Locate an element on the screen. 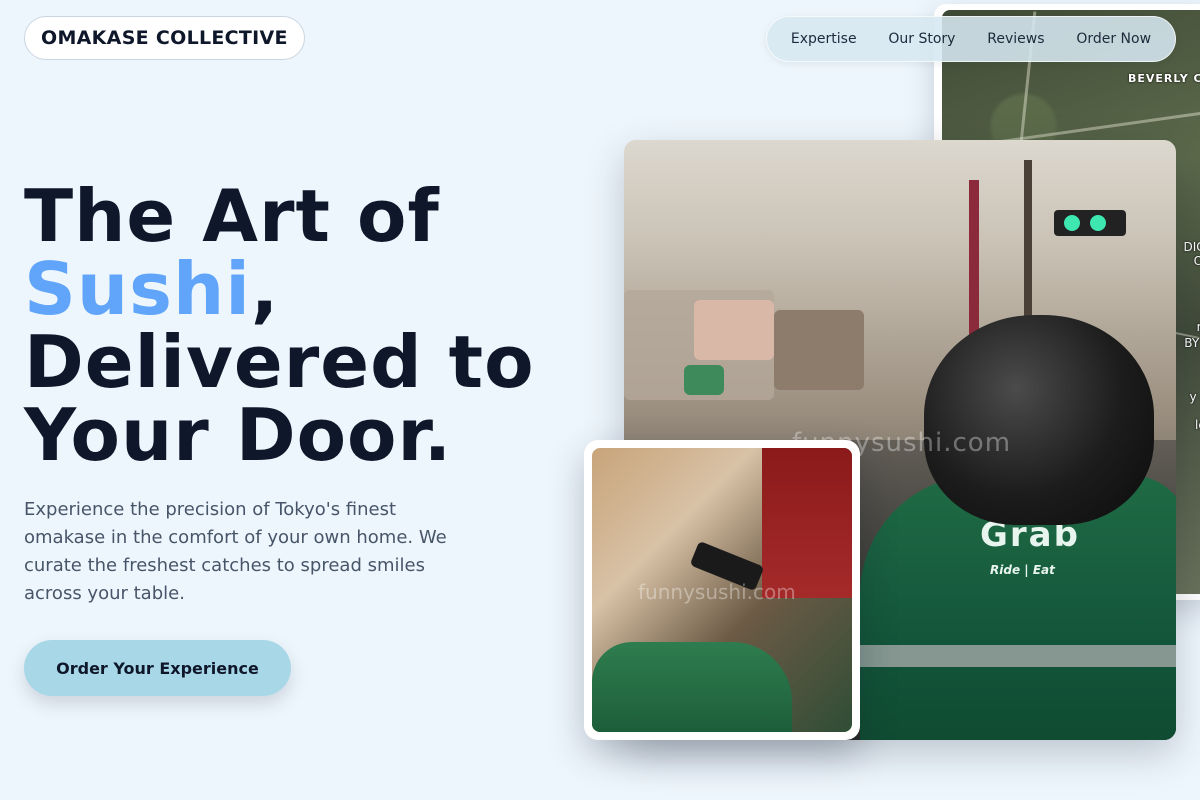 The width and height of the screenshot is (1200, 800). map-side-label: les is located at coordinates (1197, 425).